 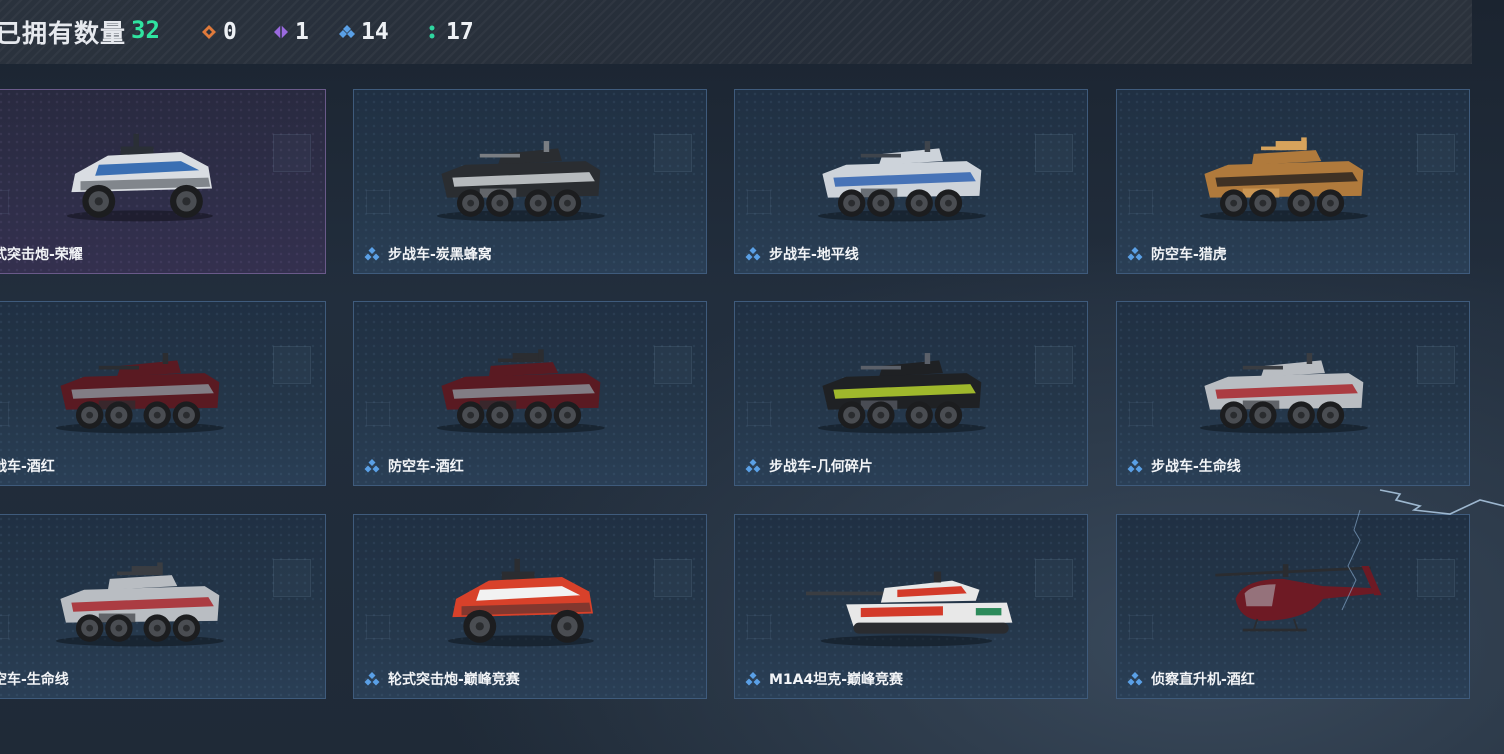 I want to click on vehicle-card: 步战车-酒红, so click(x=163, y=393).